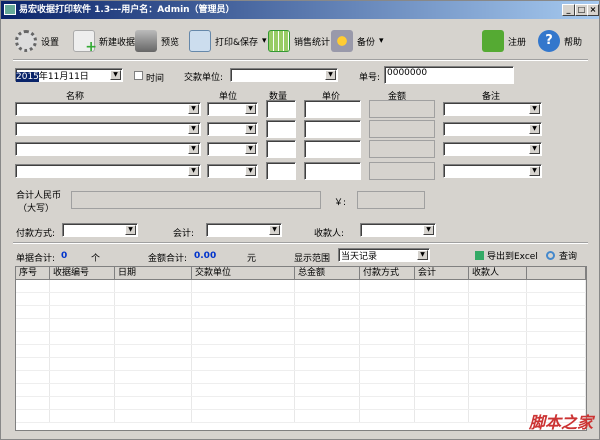 Image resolution: width=600 pixels, height=440 pixels. What do you see at coordinates (593, 10) in the screenshot?
I see `close-button: ×` at bounding box center [593, 10].